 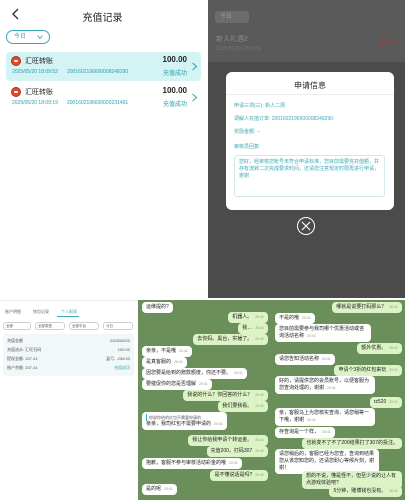 What do you see at coordinates (305, 359) in the screenshot?
I see `chat-message: 请您告知活动名称 20:41` at bounding box center [305, 359].